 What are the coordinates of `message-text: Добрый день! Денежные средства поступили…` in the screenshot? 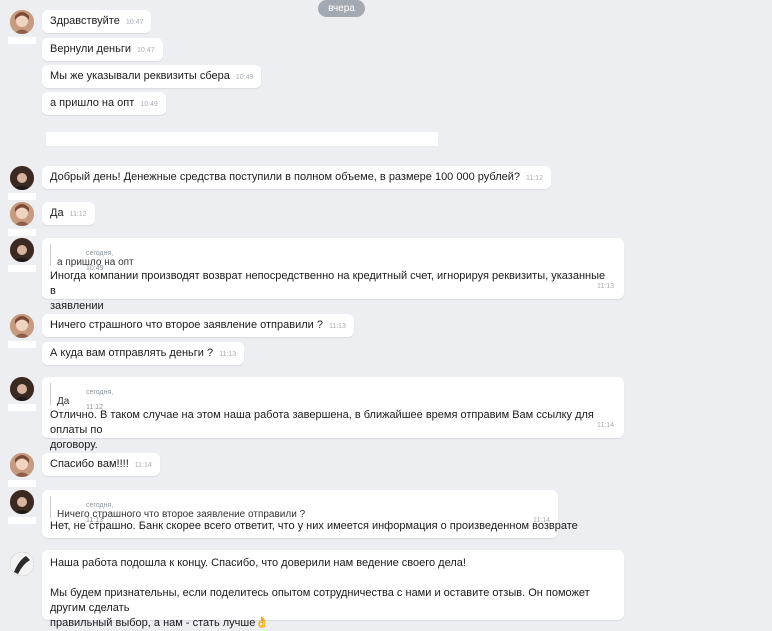 It's located at (285, 177).